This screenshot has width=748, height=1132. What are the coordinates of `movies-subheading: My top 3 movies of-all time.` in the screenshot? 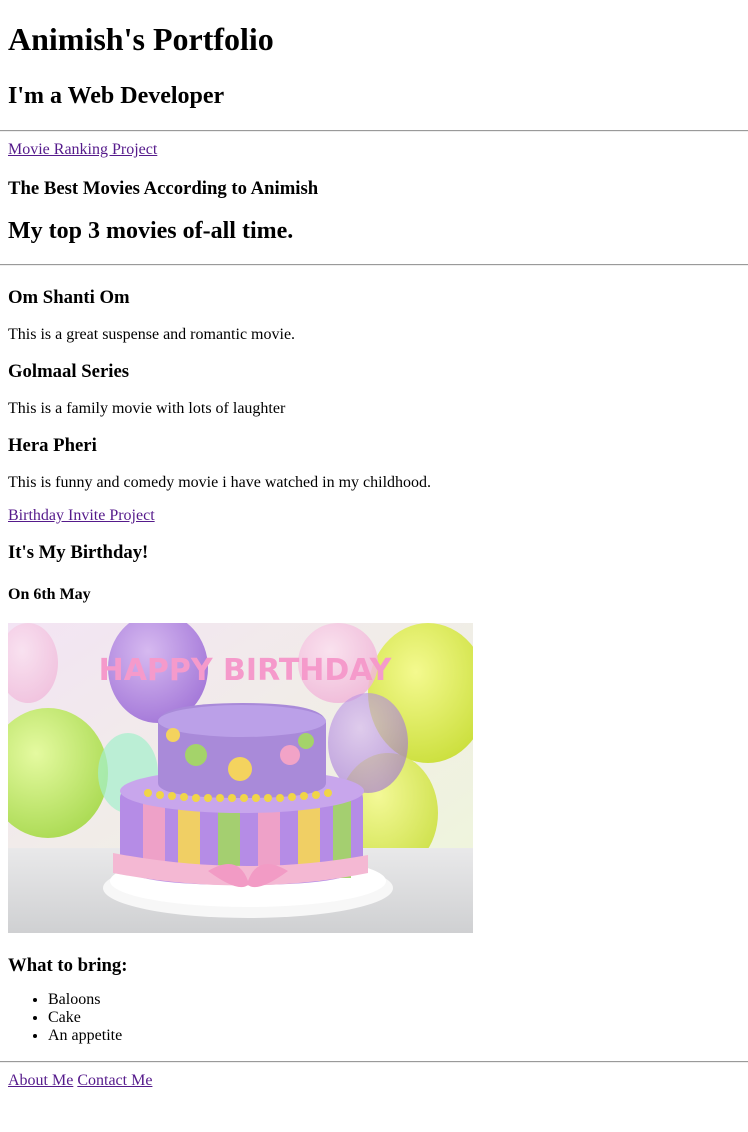 It's located at (151, 231).